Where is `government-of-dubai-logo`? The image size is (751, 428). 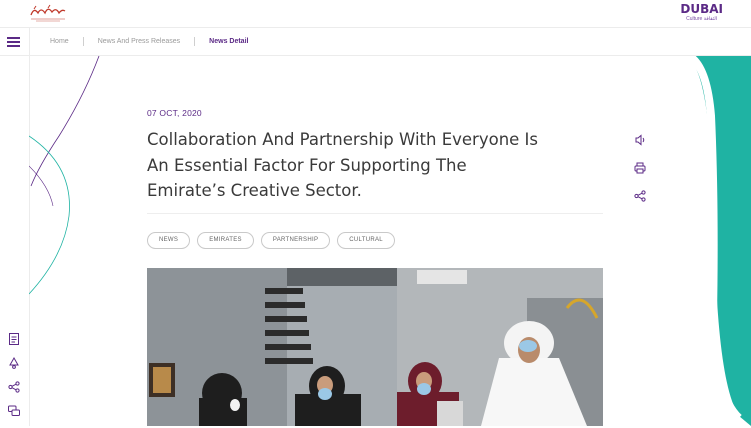
government-of-dubai-logo is located at coordinates (48, 13).